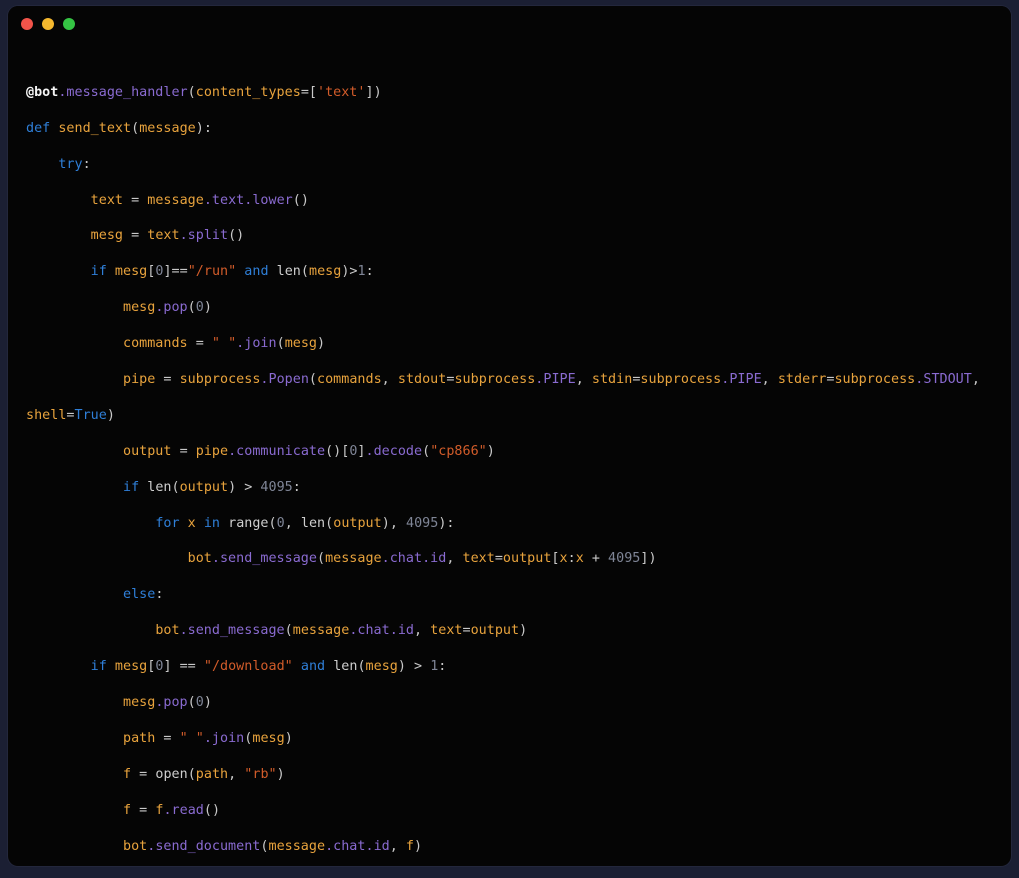 Image resolution: width=1019 pixels, height=878 pixels. Describe the element at coordinates (211, 487) in the screenshot. I see `code-line: if len(output) > 4095:` at that location.